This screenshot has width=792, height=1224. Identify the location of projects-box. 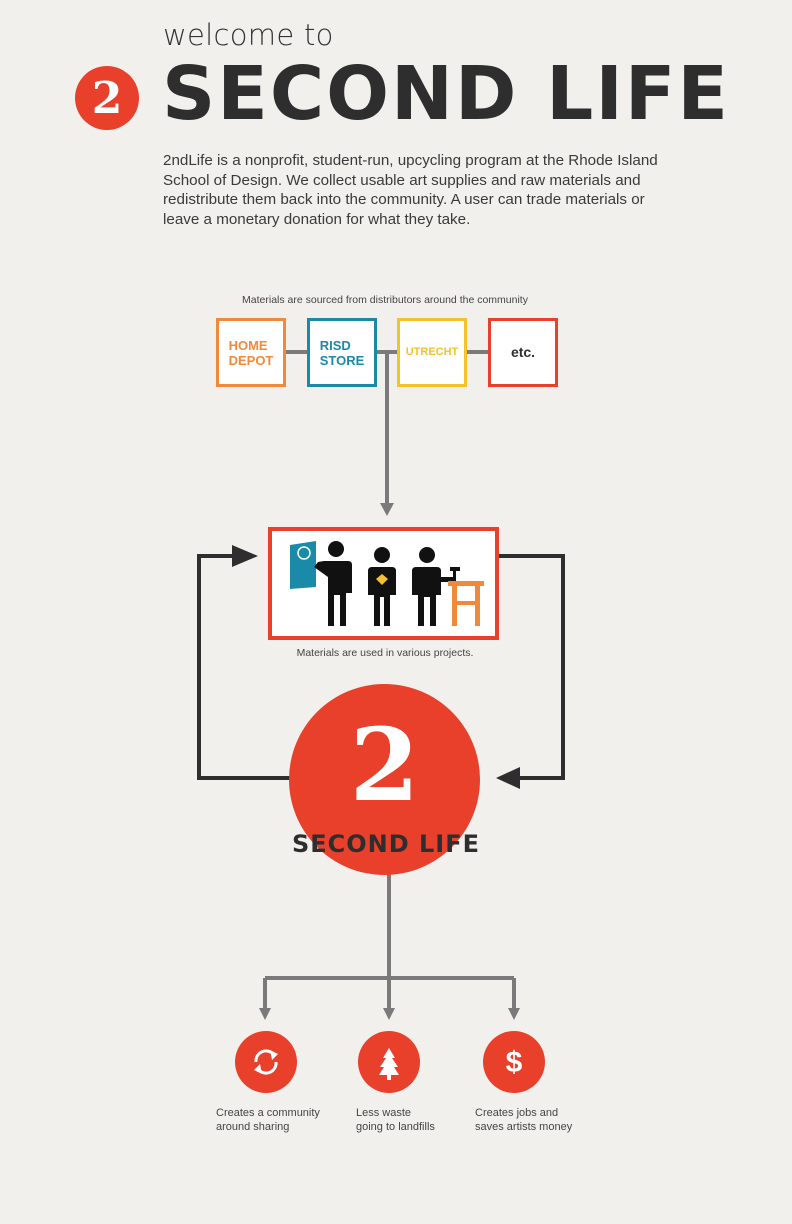
(383, 583).